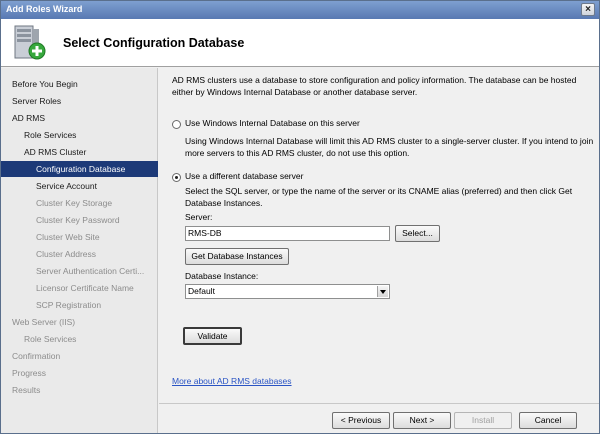 This screenshot has width=600, height=434. What do you see at coordinates (79, 118) in the screenshot?
I see `sidebar-item-ad-rms: AD RMS` at bounding box center [79, 118].